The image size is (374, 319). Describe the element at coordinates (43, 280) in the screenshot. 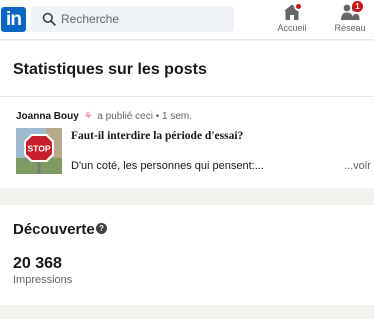

I see `impressions-label: Impressions` at that location.